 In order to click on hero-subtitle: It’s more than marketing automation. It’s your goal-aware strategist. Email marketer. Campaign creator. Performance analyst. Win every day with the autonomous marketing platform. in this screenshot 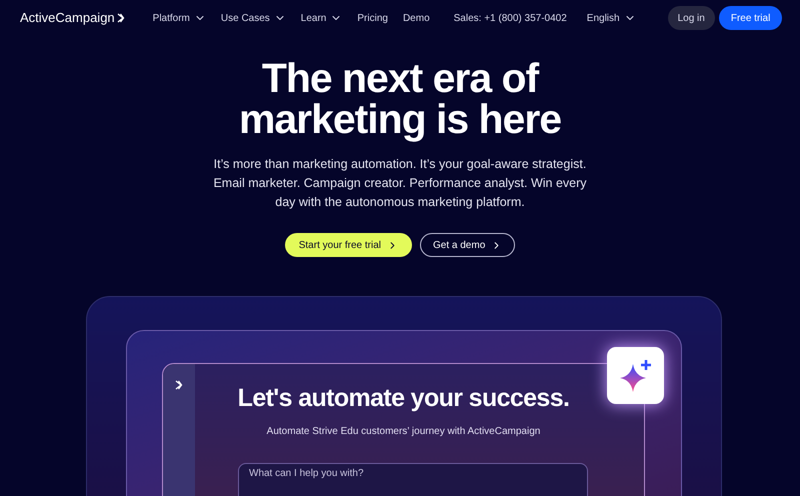, I will do `click(400, 183)`.